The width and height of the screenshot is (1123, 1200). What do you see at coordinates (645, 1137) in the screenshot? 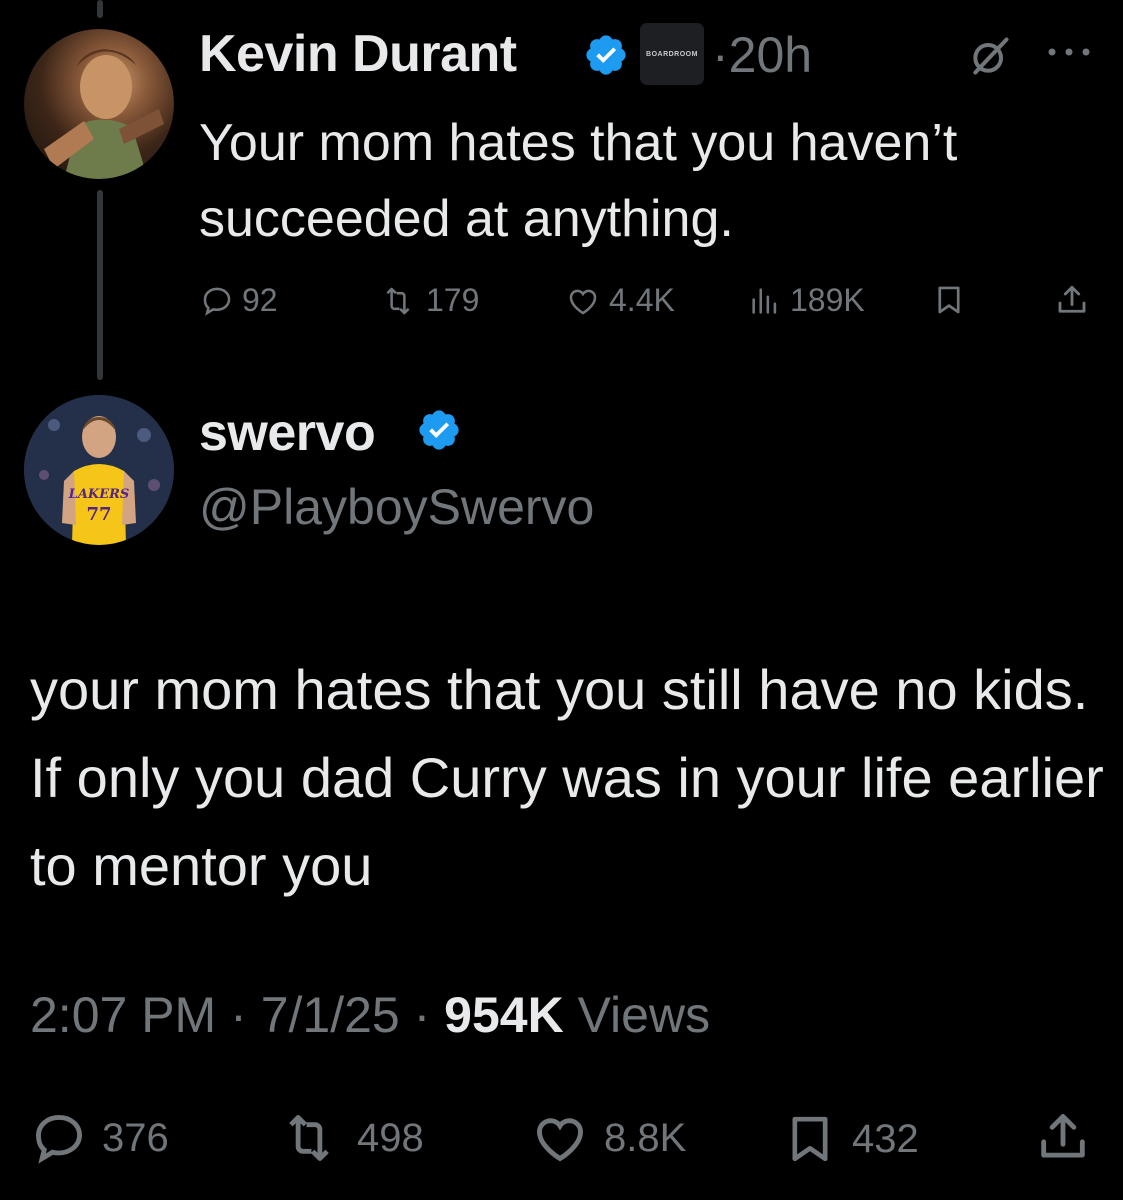
I see `like-count: 8.8K` at bounding box center [645, 1137].